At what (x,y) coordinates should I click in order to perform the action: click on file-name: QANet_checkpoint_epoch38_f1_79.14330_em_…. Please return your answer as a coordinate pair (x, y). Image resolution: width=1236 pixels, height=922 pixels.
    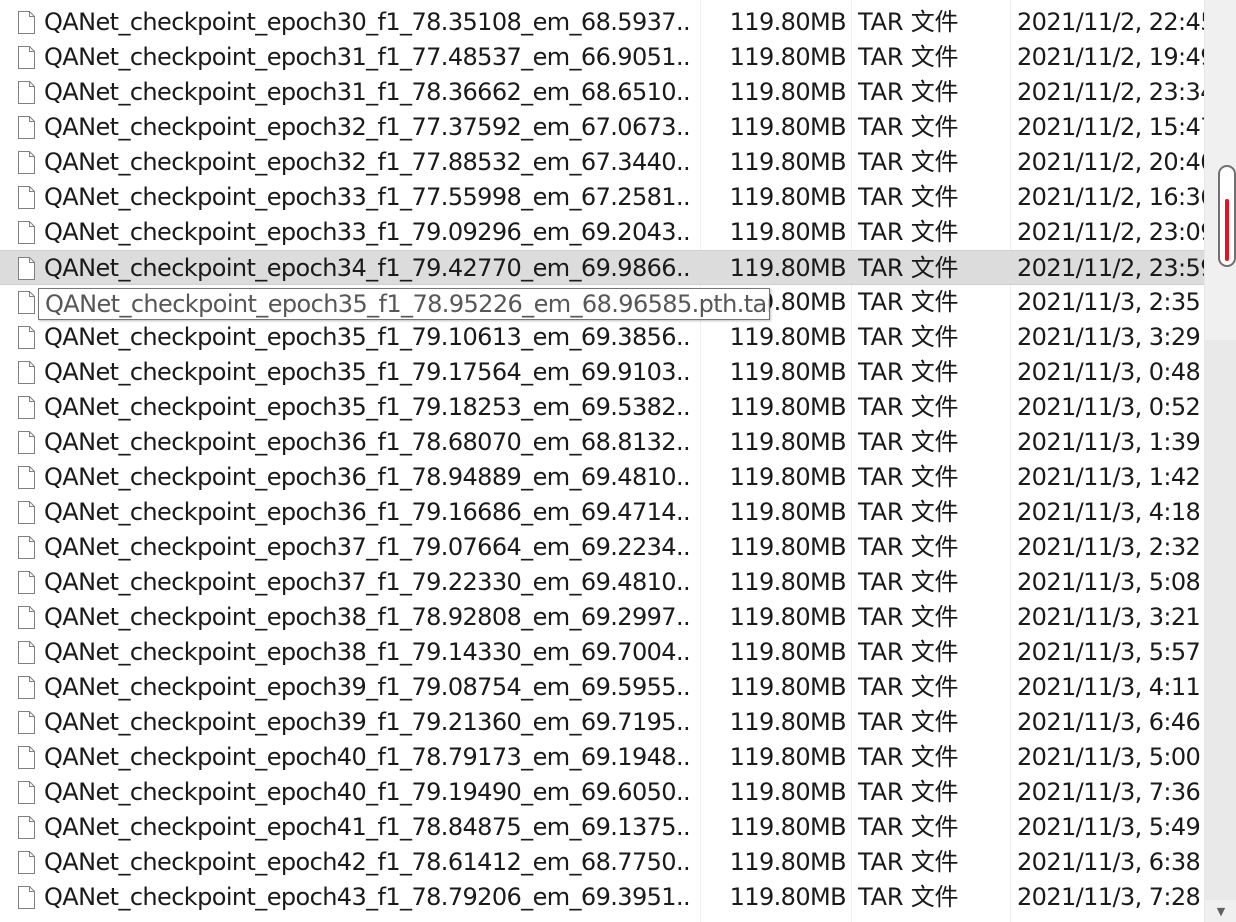
    Looking at the image, I should click on (368, 652).